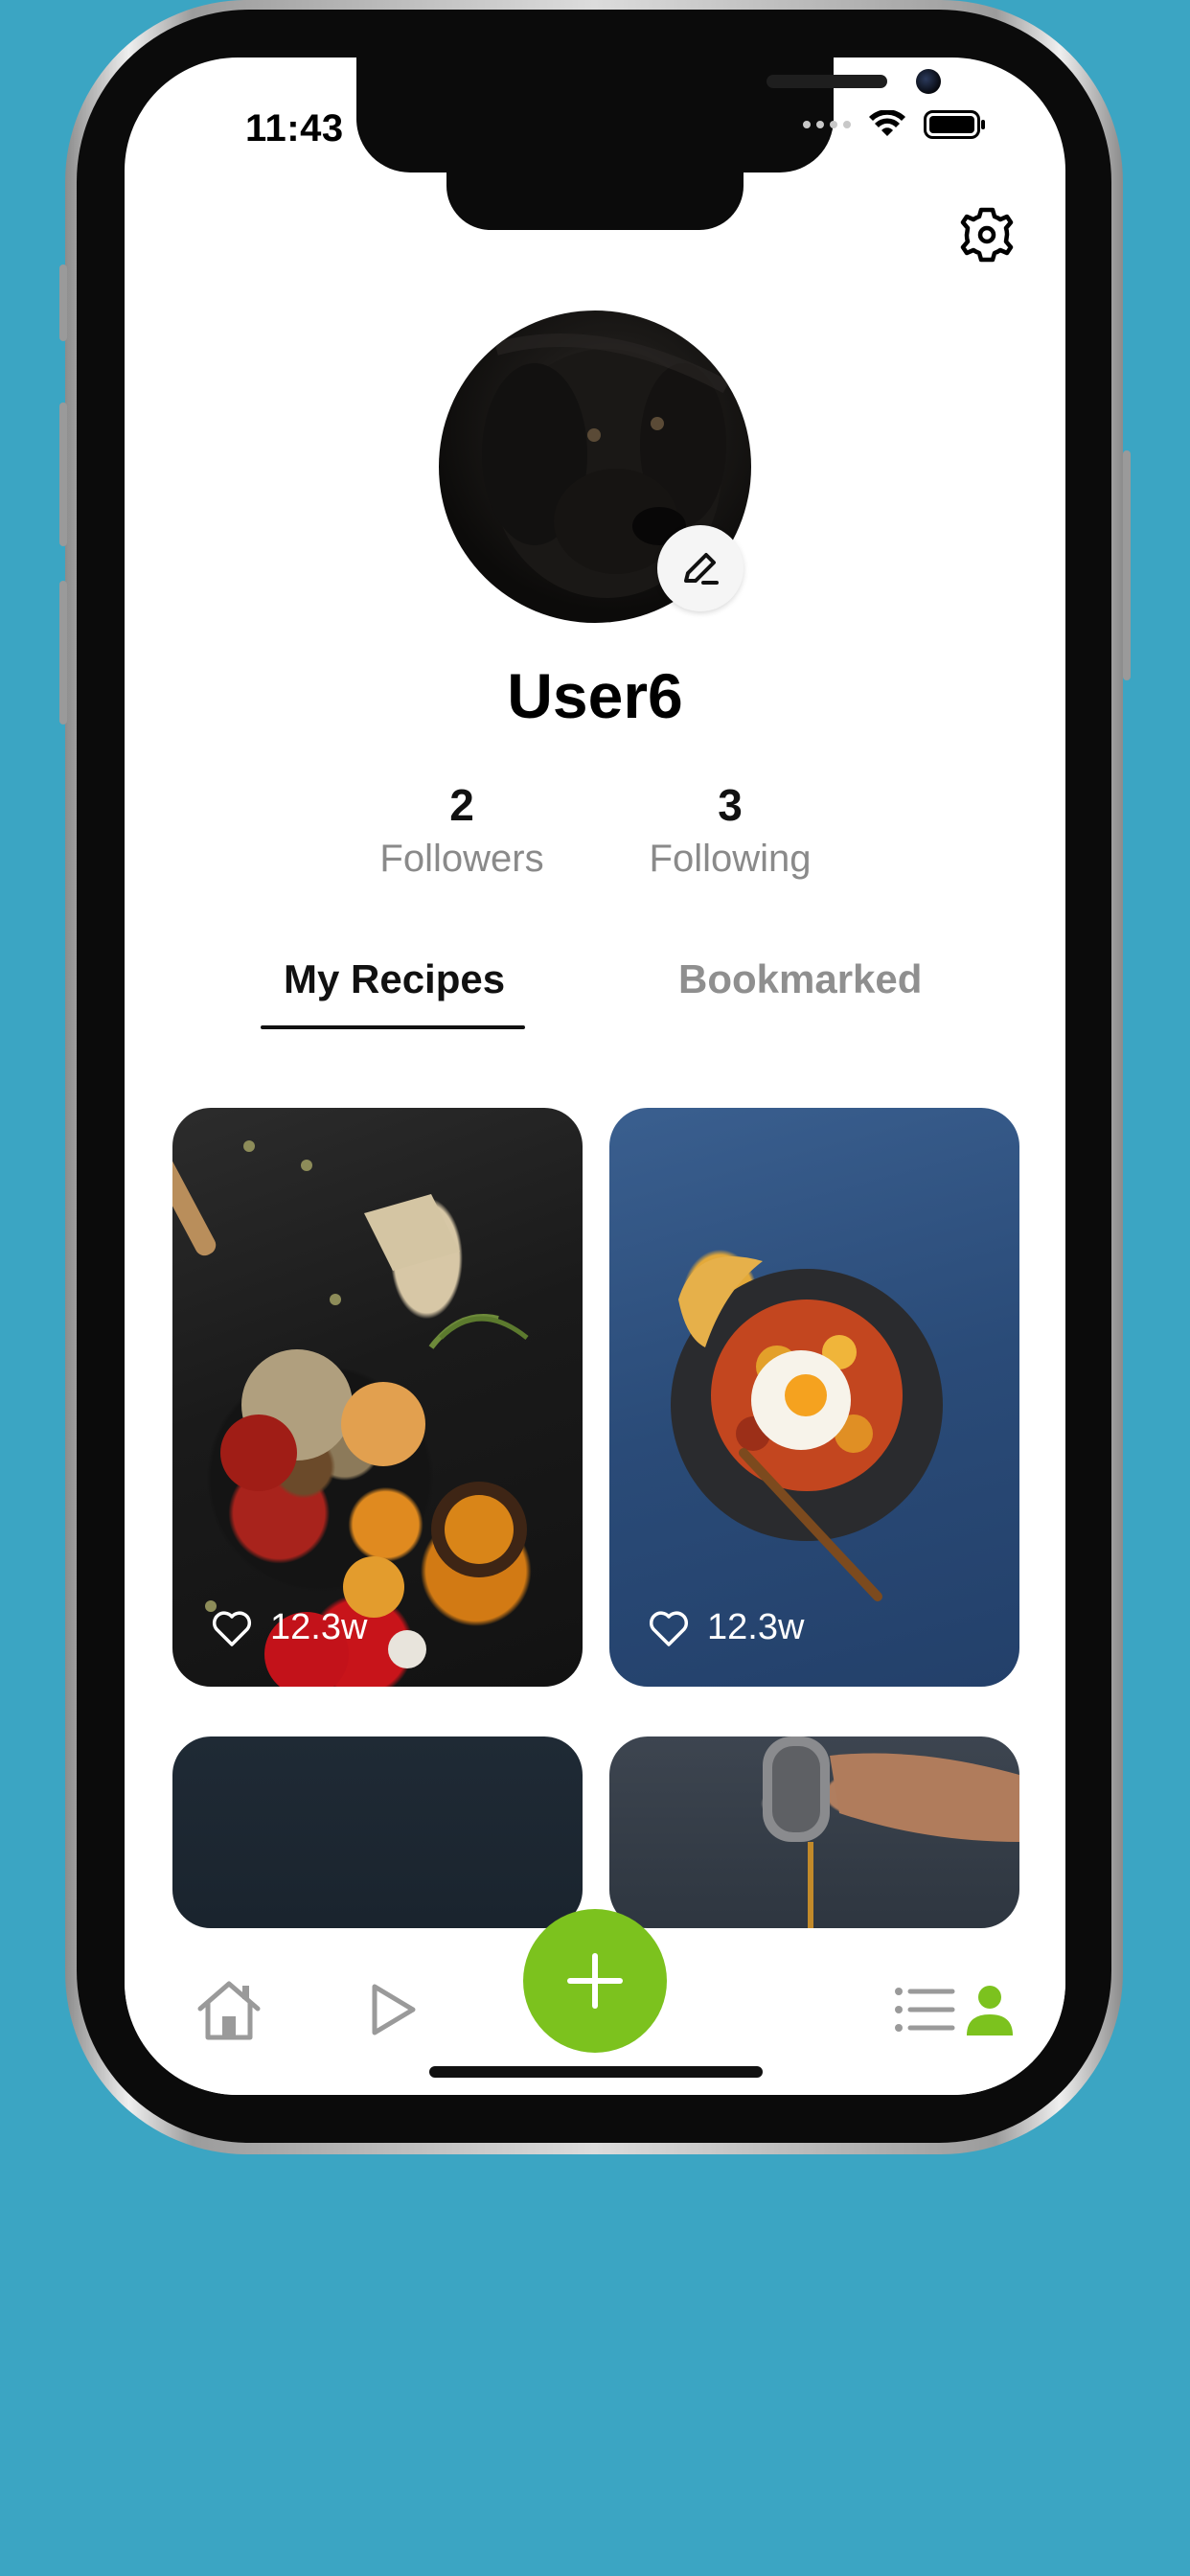 The image size is (1190, 2576). I want to click on nav-home, so click(229, 2009).